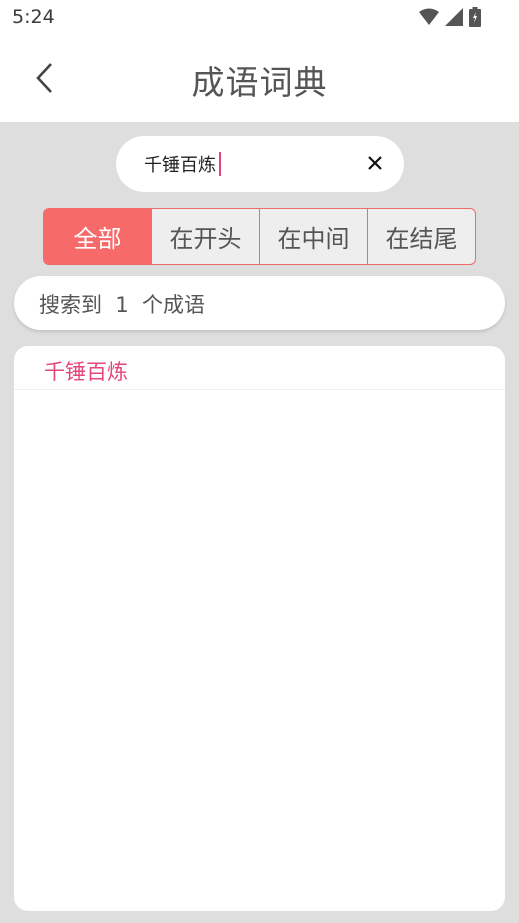  I want to click on page-title: 成语词典, so click(259, 82).